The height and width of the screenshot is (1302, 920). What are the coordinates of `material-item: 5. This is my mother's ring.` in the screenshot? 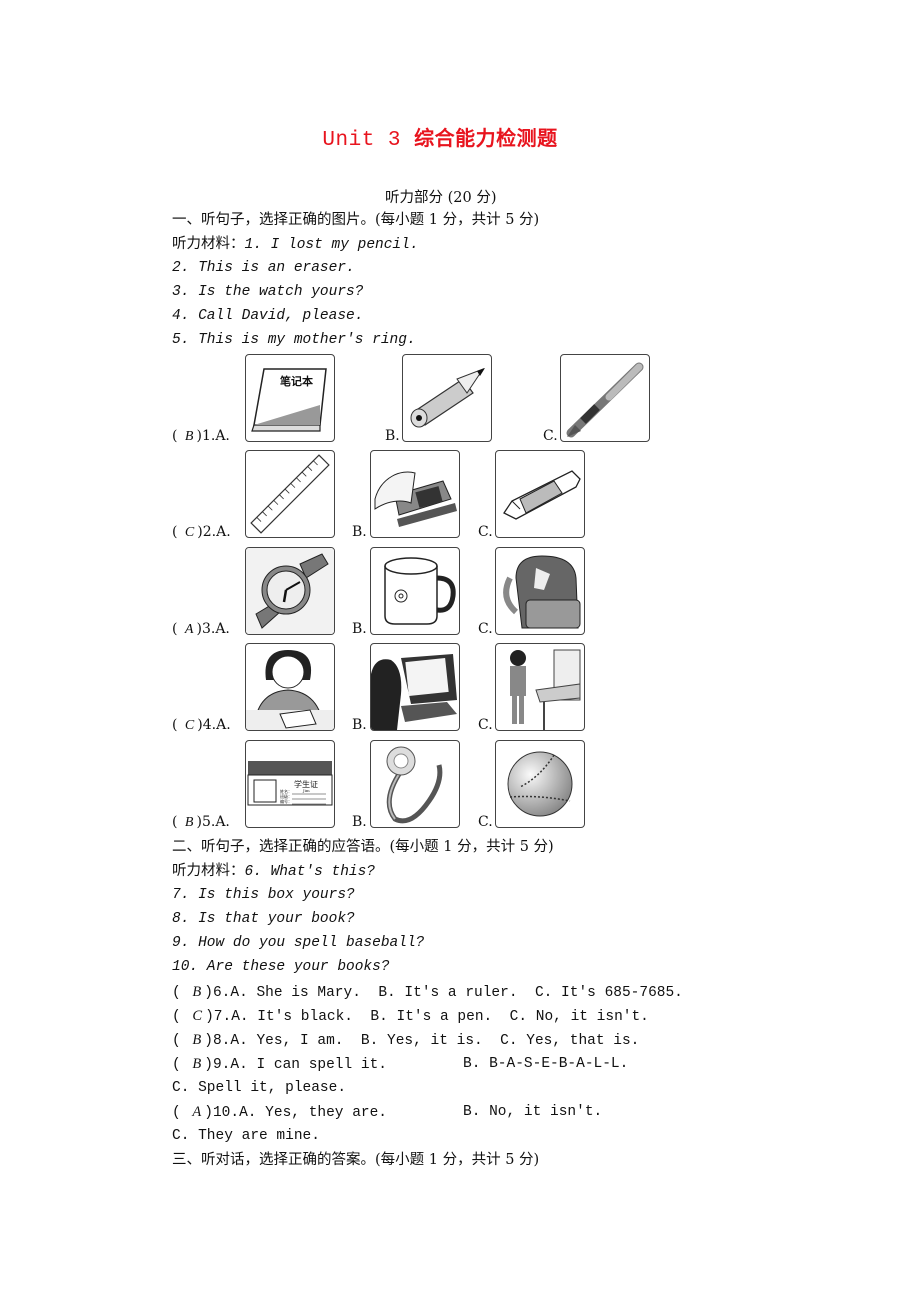 It's located at (294, 340).